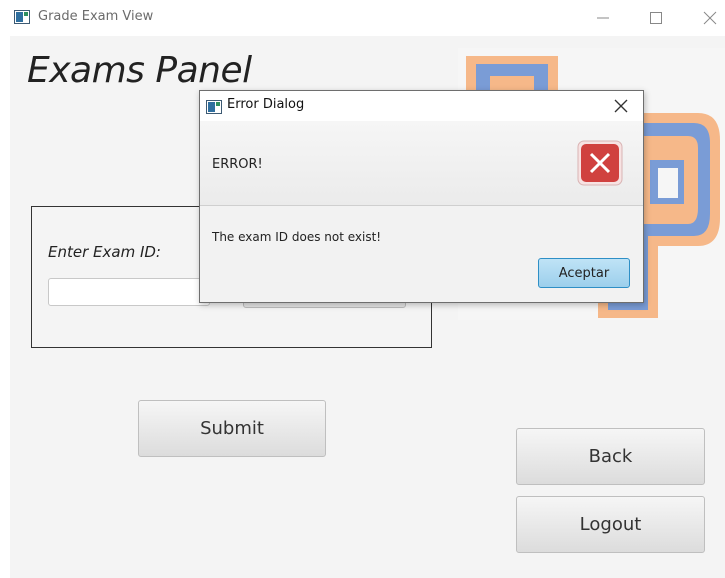 This screenshot has width=725, height=578. I want to click on back-button: Back, so click(610, 456).